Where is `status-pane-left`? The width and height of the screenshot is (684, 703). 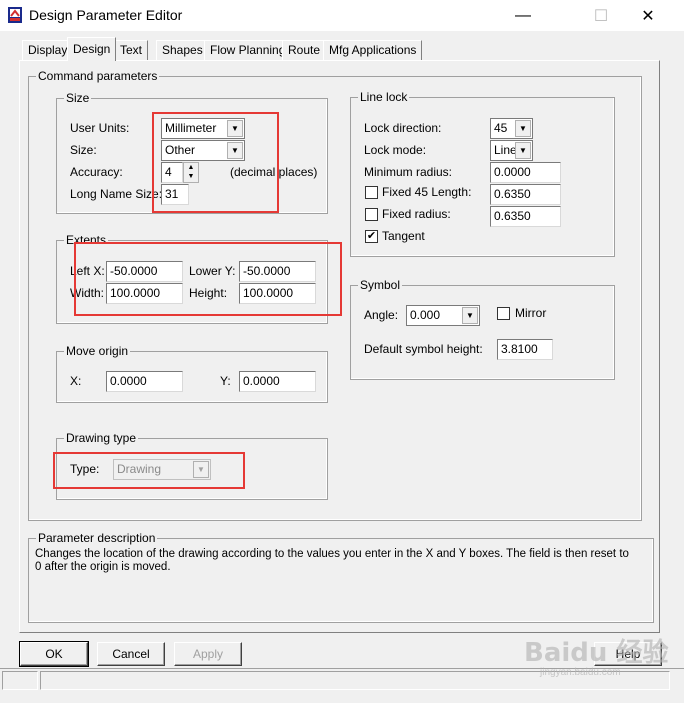
status-pane-left is located at coordinates (20, 680).